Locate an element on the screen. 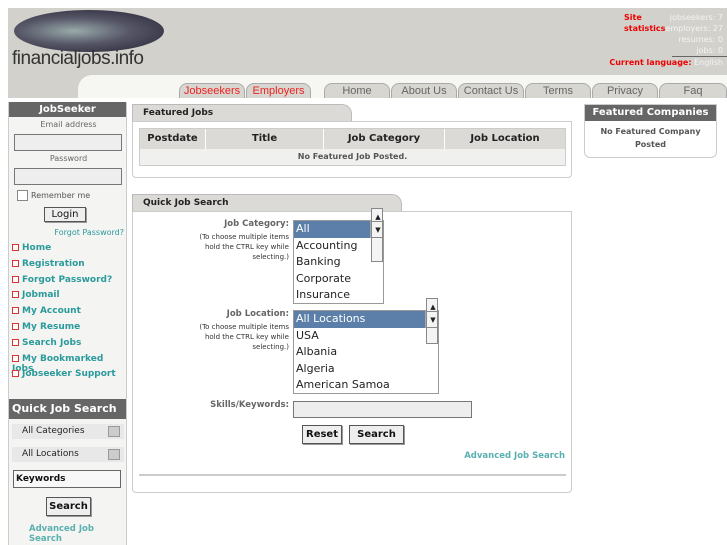 This screenshot has height=545, width=727. list-option: American Samoa is located at coordinates (366, 385).